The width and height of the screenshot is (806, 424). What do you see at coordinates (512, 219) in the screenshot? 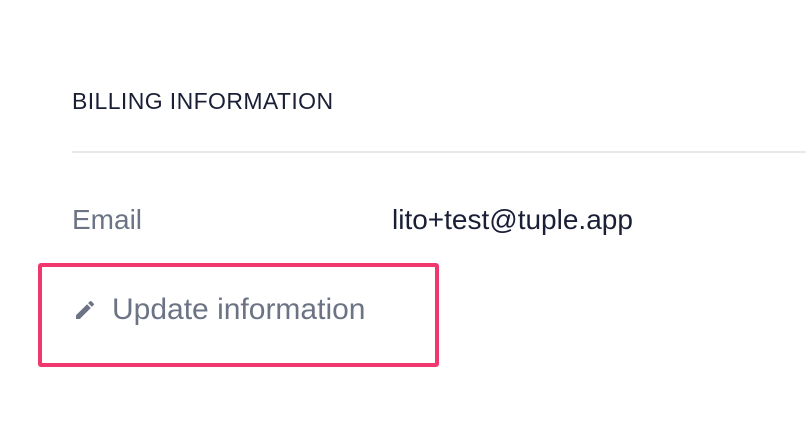
I see `email-value: lito+test@tuple.app` at bounding box center [512, 219].